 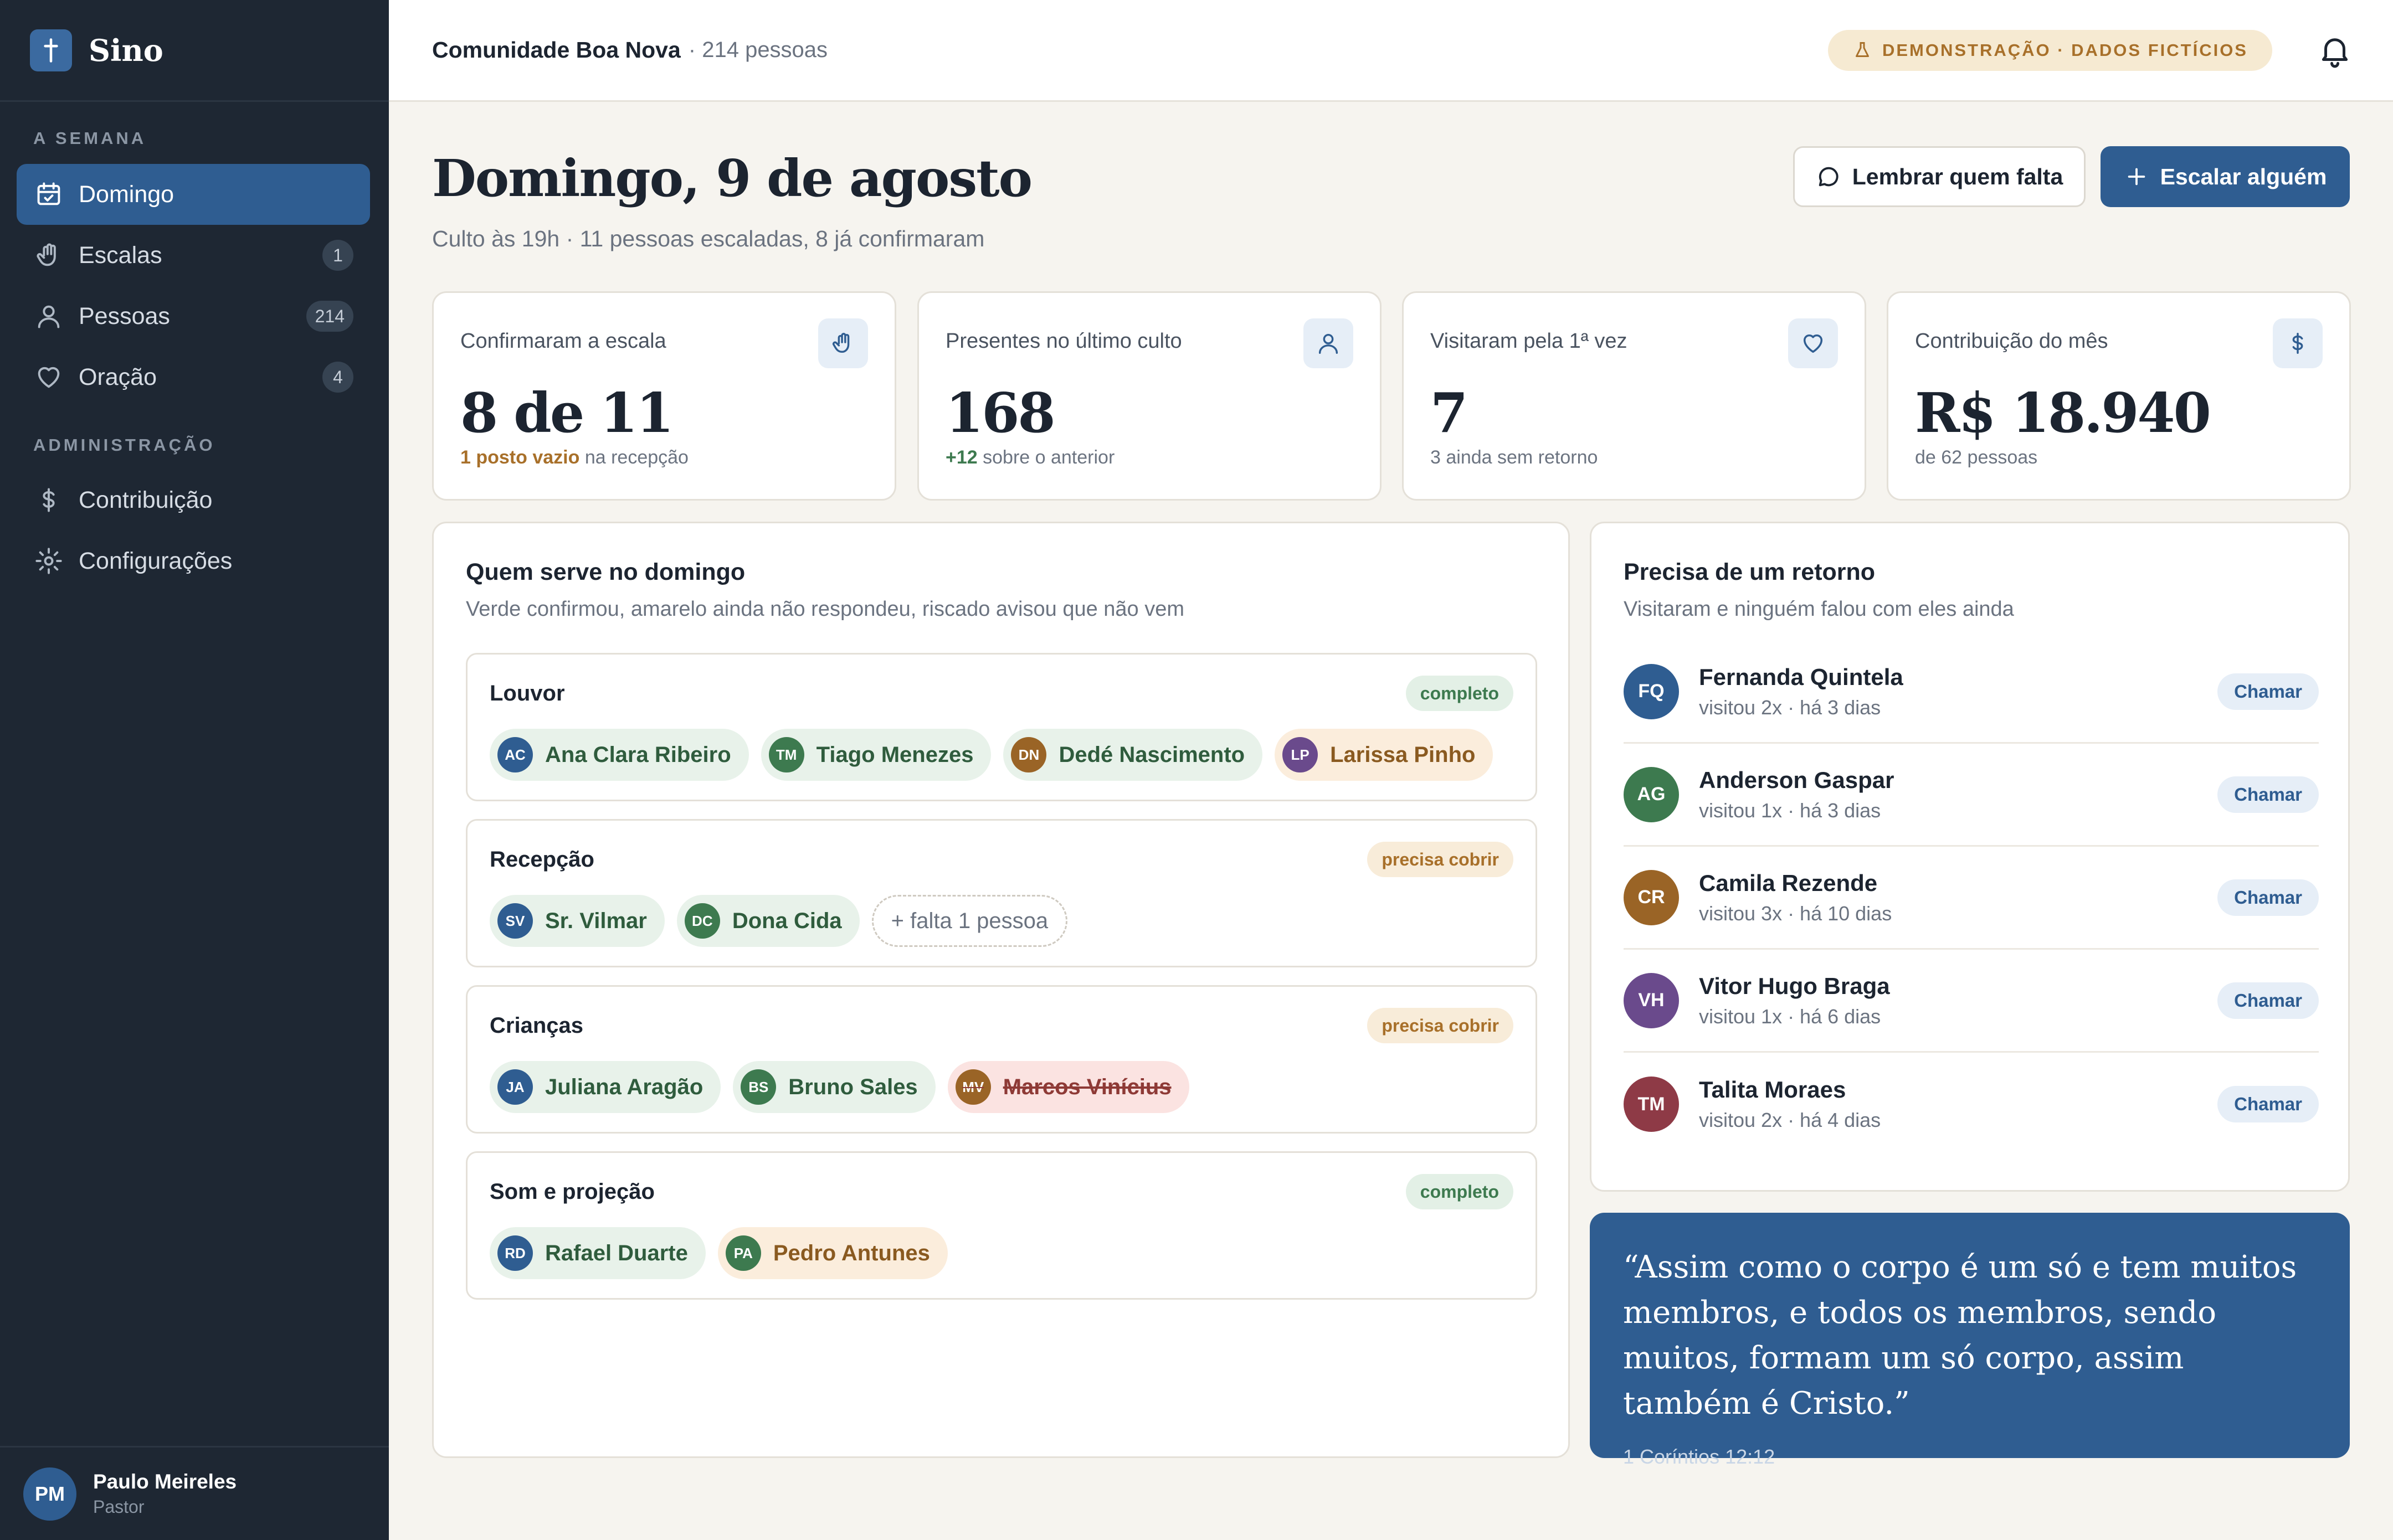 What do you see at coordinates (1300, 754) in the screenshot?
I see `avatar: LP` at bounding box center [1300, 754].